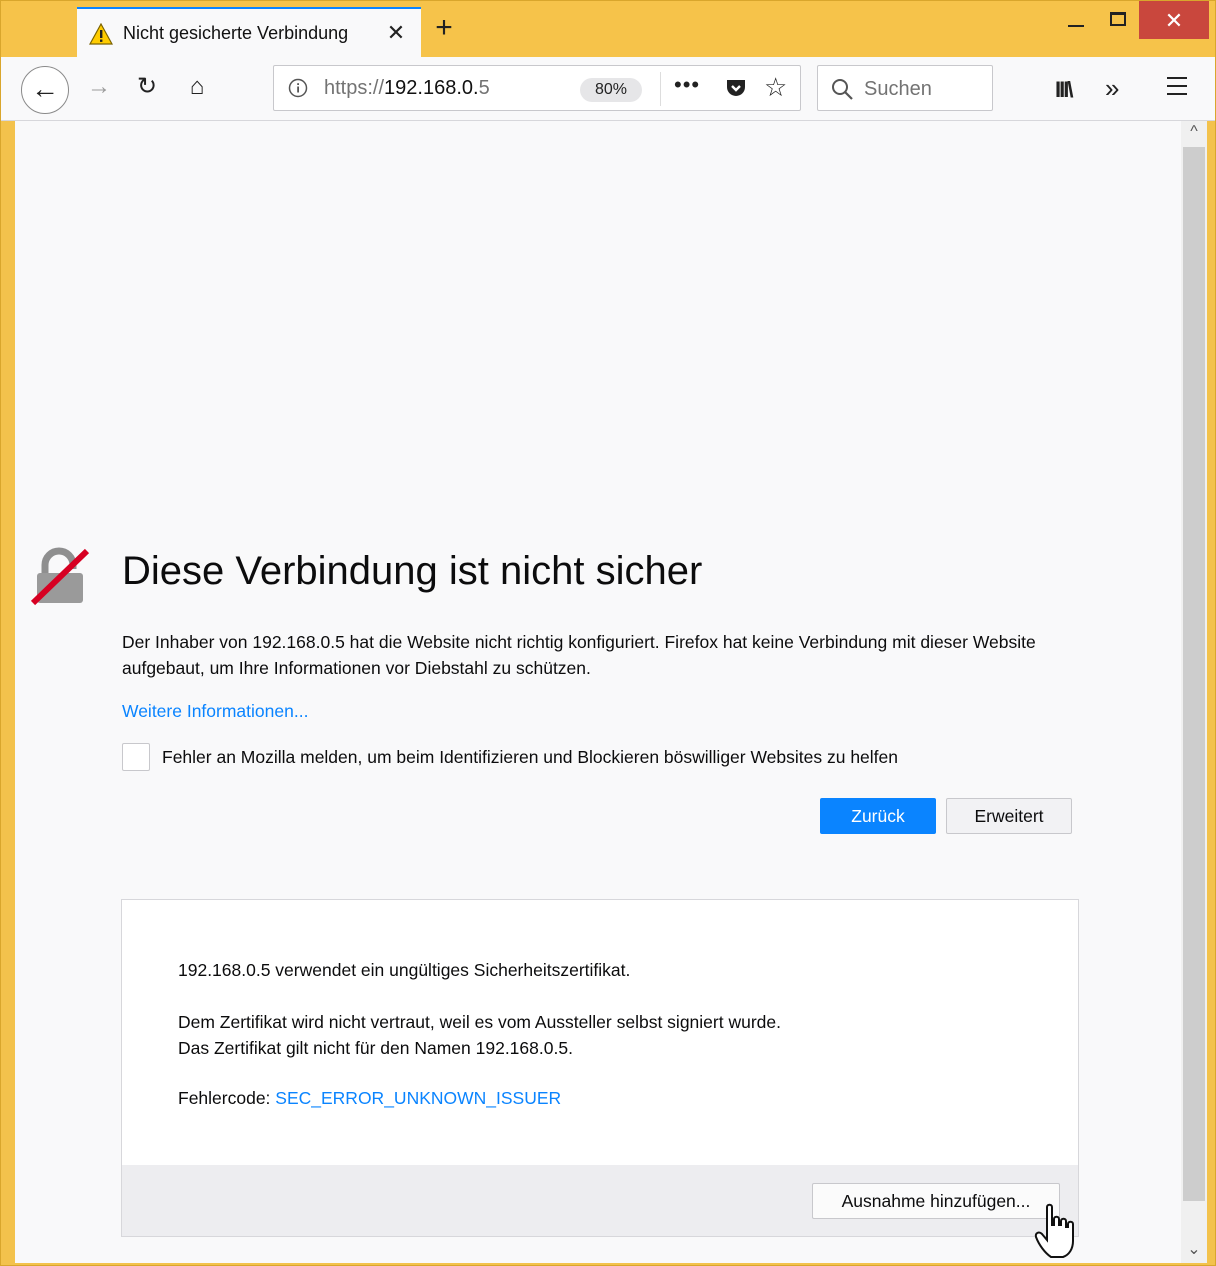 This screenshot has width=1216, height=1266. I want to click on minimize-button, so click(1076, 20).